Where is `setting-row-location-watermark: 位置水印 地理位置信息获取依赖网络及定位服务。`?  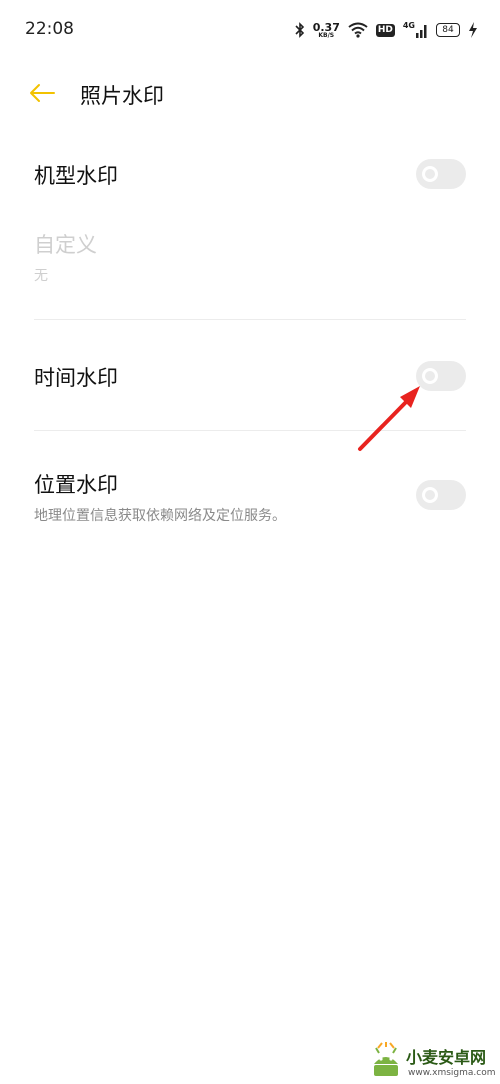
setting-row-location-watermark: 位置水印 地理位置信息获取依赖网络及定位服务。 is located at coordinates (250, 495).